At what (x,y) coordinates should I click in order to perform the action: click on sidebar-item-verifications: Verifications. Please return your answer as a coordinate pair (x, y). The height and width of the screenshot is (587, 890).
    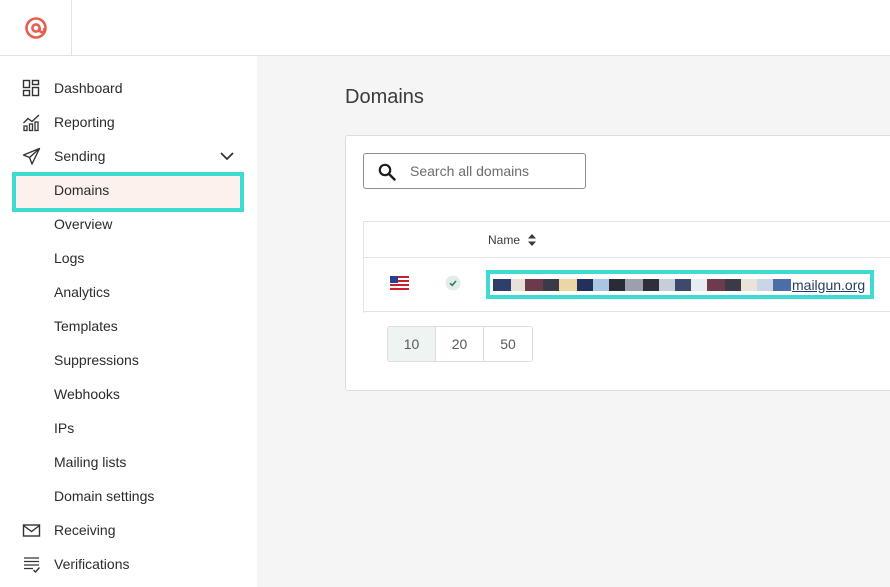
    Looking at the image, I should click on (128, 564).